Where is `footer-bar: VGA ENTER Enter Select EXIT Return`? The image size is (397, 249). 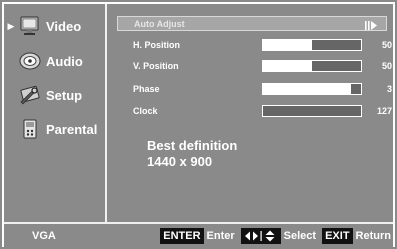
footer-bar: VGA ENTER Enter Select EXIT Return is located at coordinates (198, 234).